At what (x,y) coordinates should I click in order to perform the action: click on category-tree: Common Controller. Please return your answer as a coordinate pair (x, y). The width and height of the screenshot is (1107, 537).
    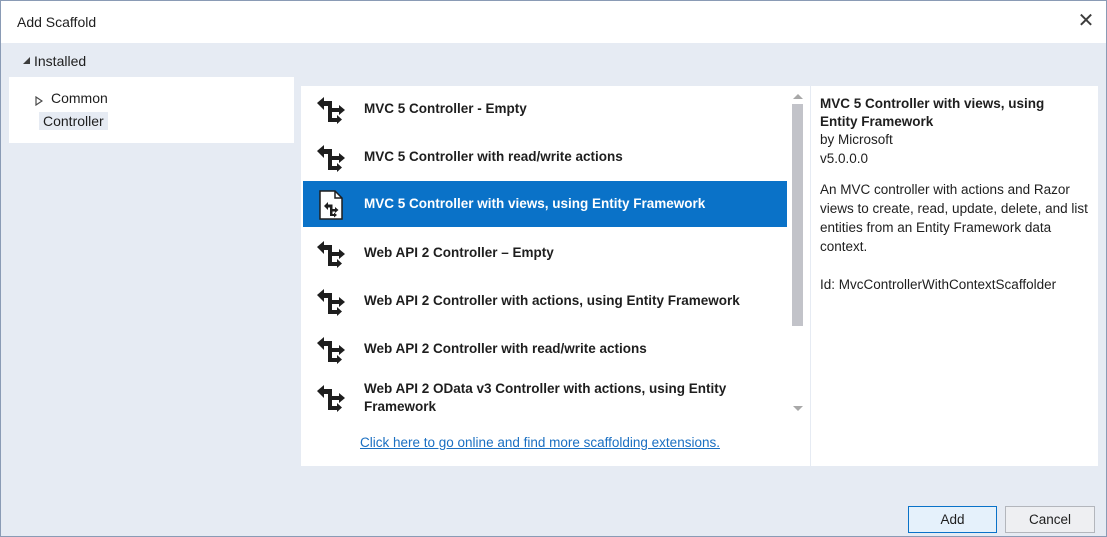
    Looking at the image, I should click on (151, 110).